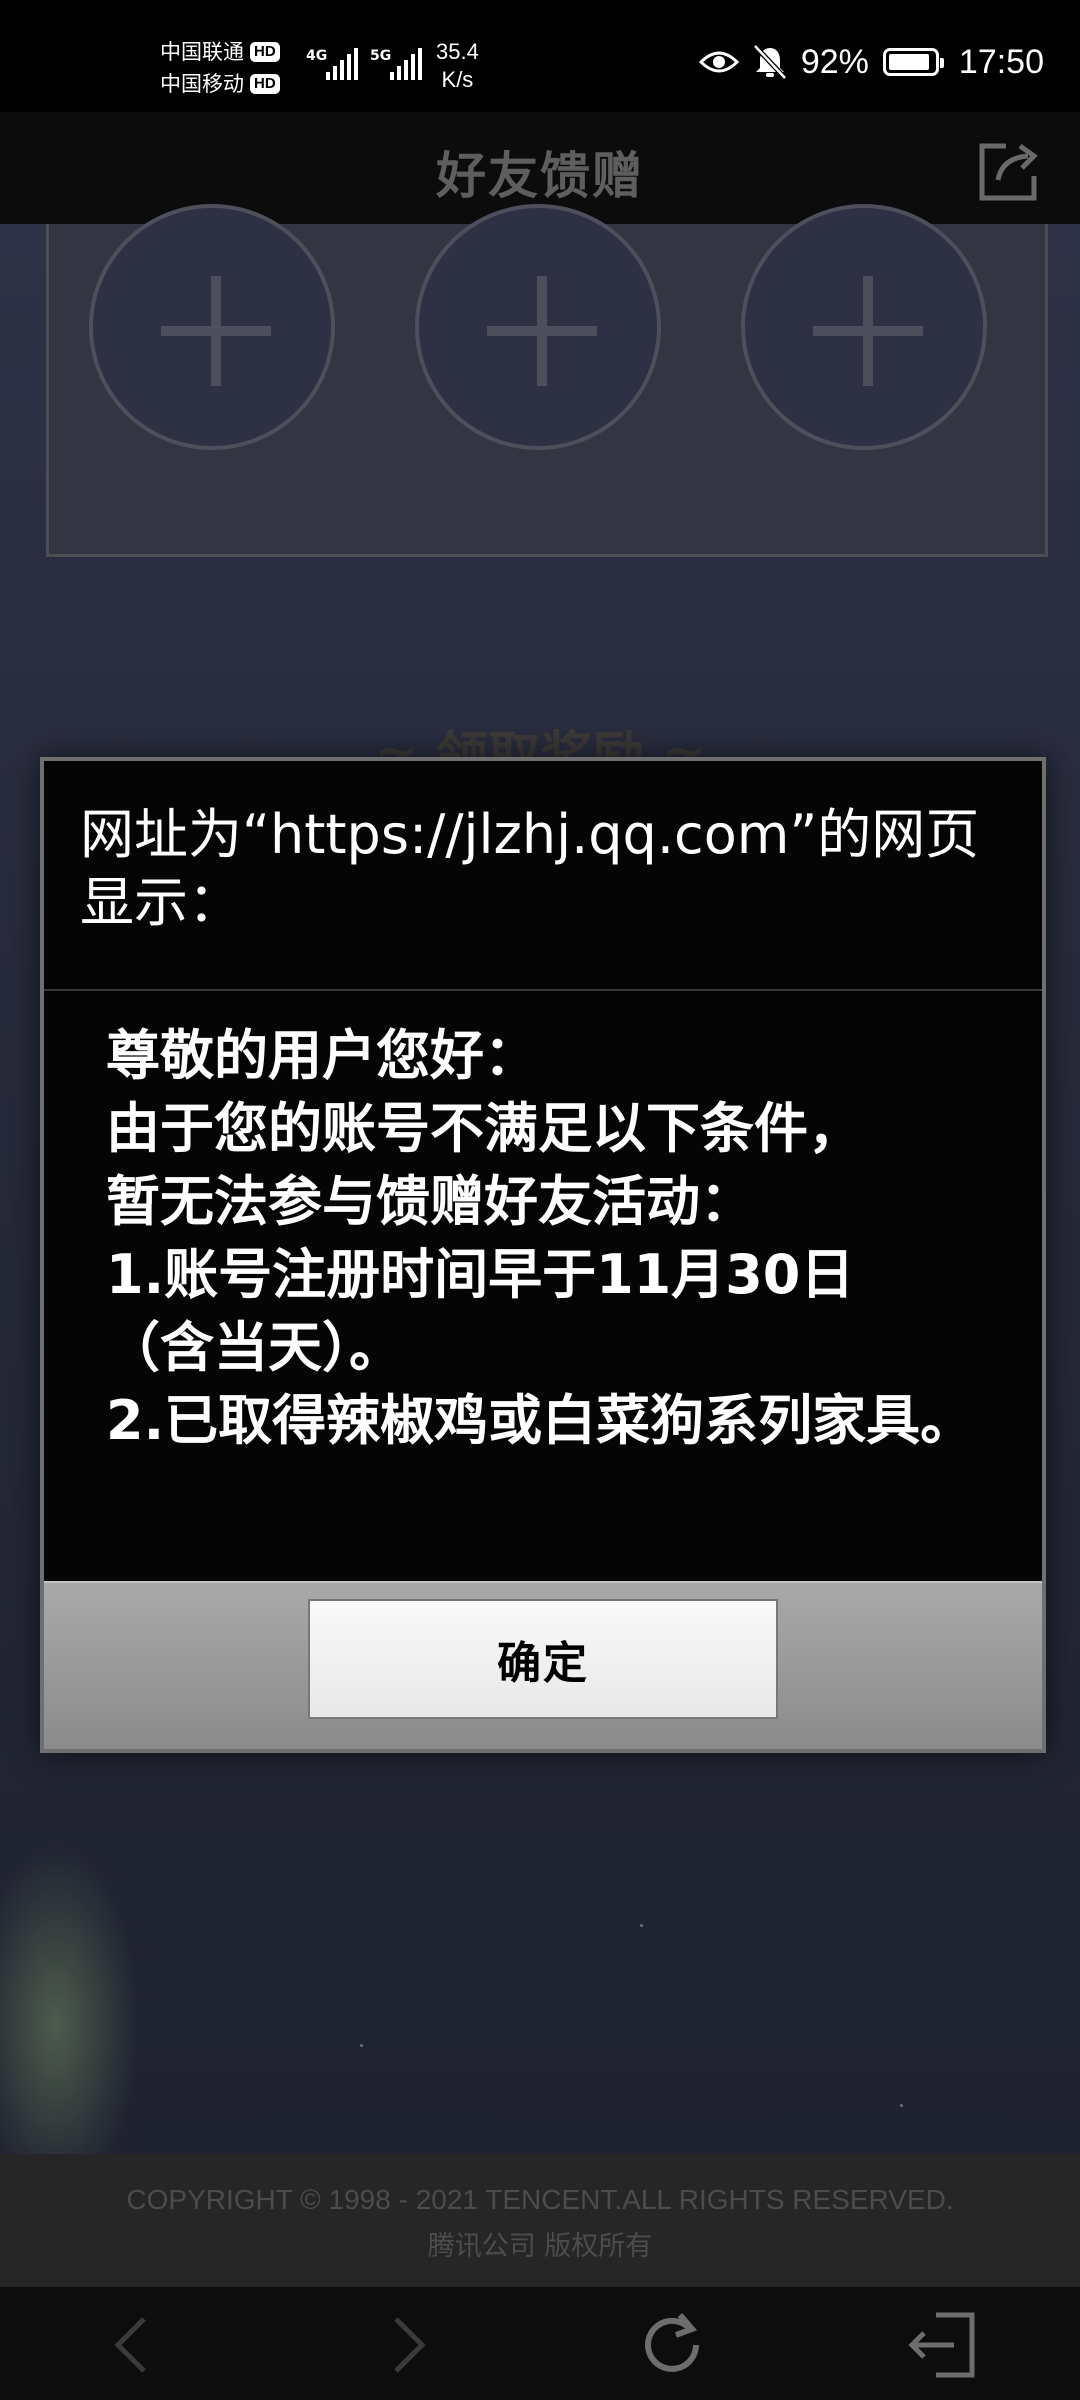 This screenshot has width=1080, height=2400. What do you see at coordinates (864, 327) in the screenshot?
I see `add-slot-3-button` at bounding box center [864, 327].